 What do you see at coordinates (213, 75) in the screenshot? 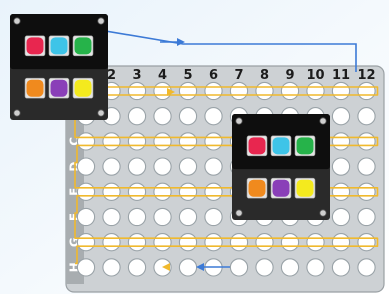
I see `column-label-6: 6` at bounding box center [213, 75].